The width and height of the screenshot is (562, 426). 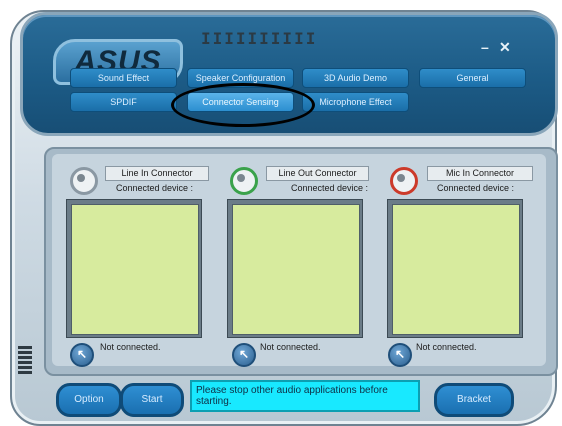 I want to click on line-out-device-label: Connected device :, so click(x=330, y=188).